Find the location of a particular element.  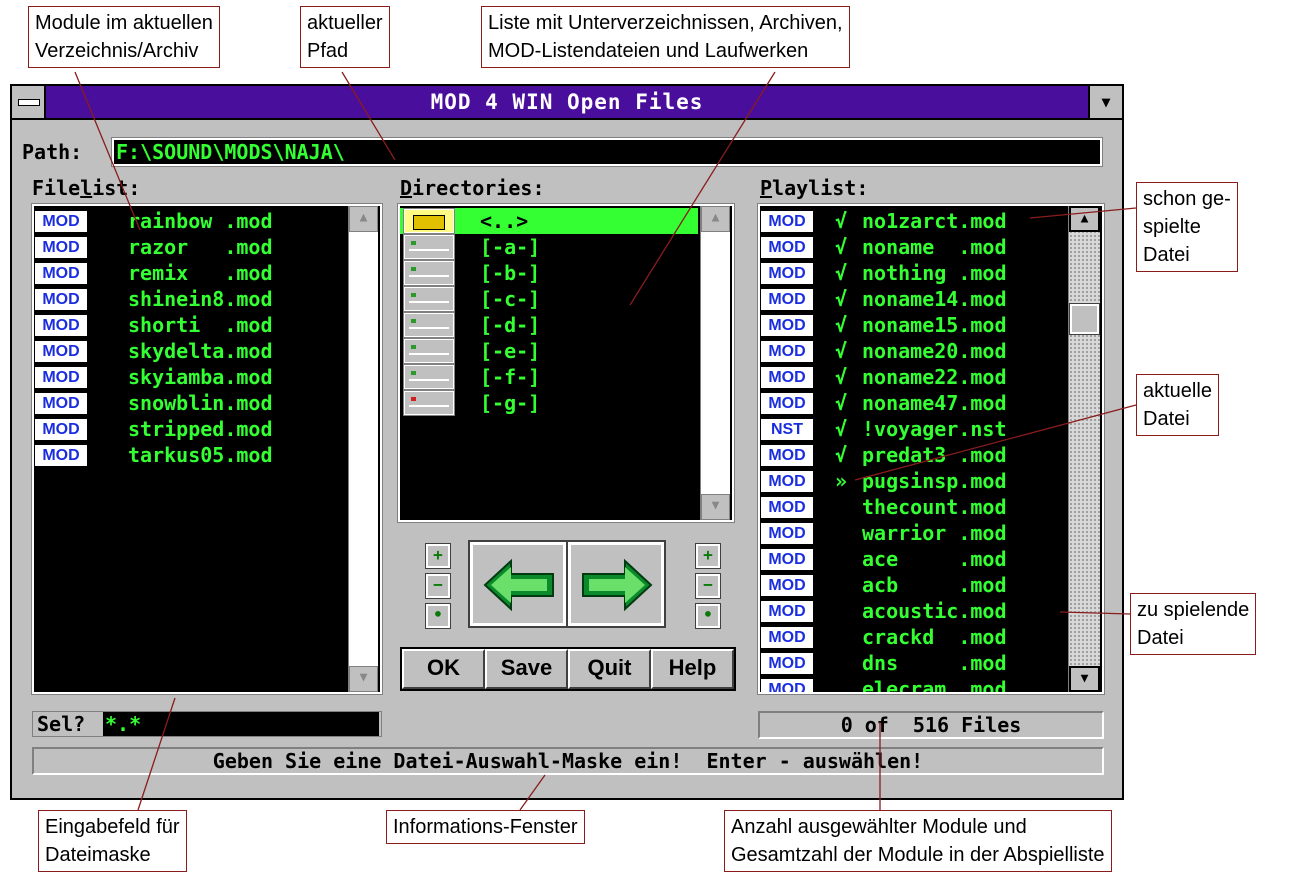

playlist-item: MOD √ no1zarct.mod is located at coordinates (883, 221).